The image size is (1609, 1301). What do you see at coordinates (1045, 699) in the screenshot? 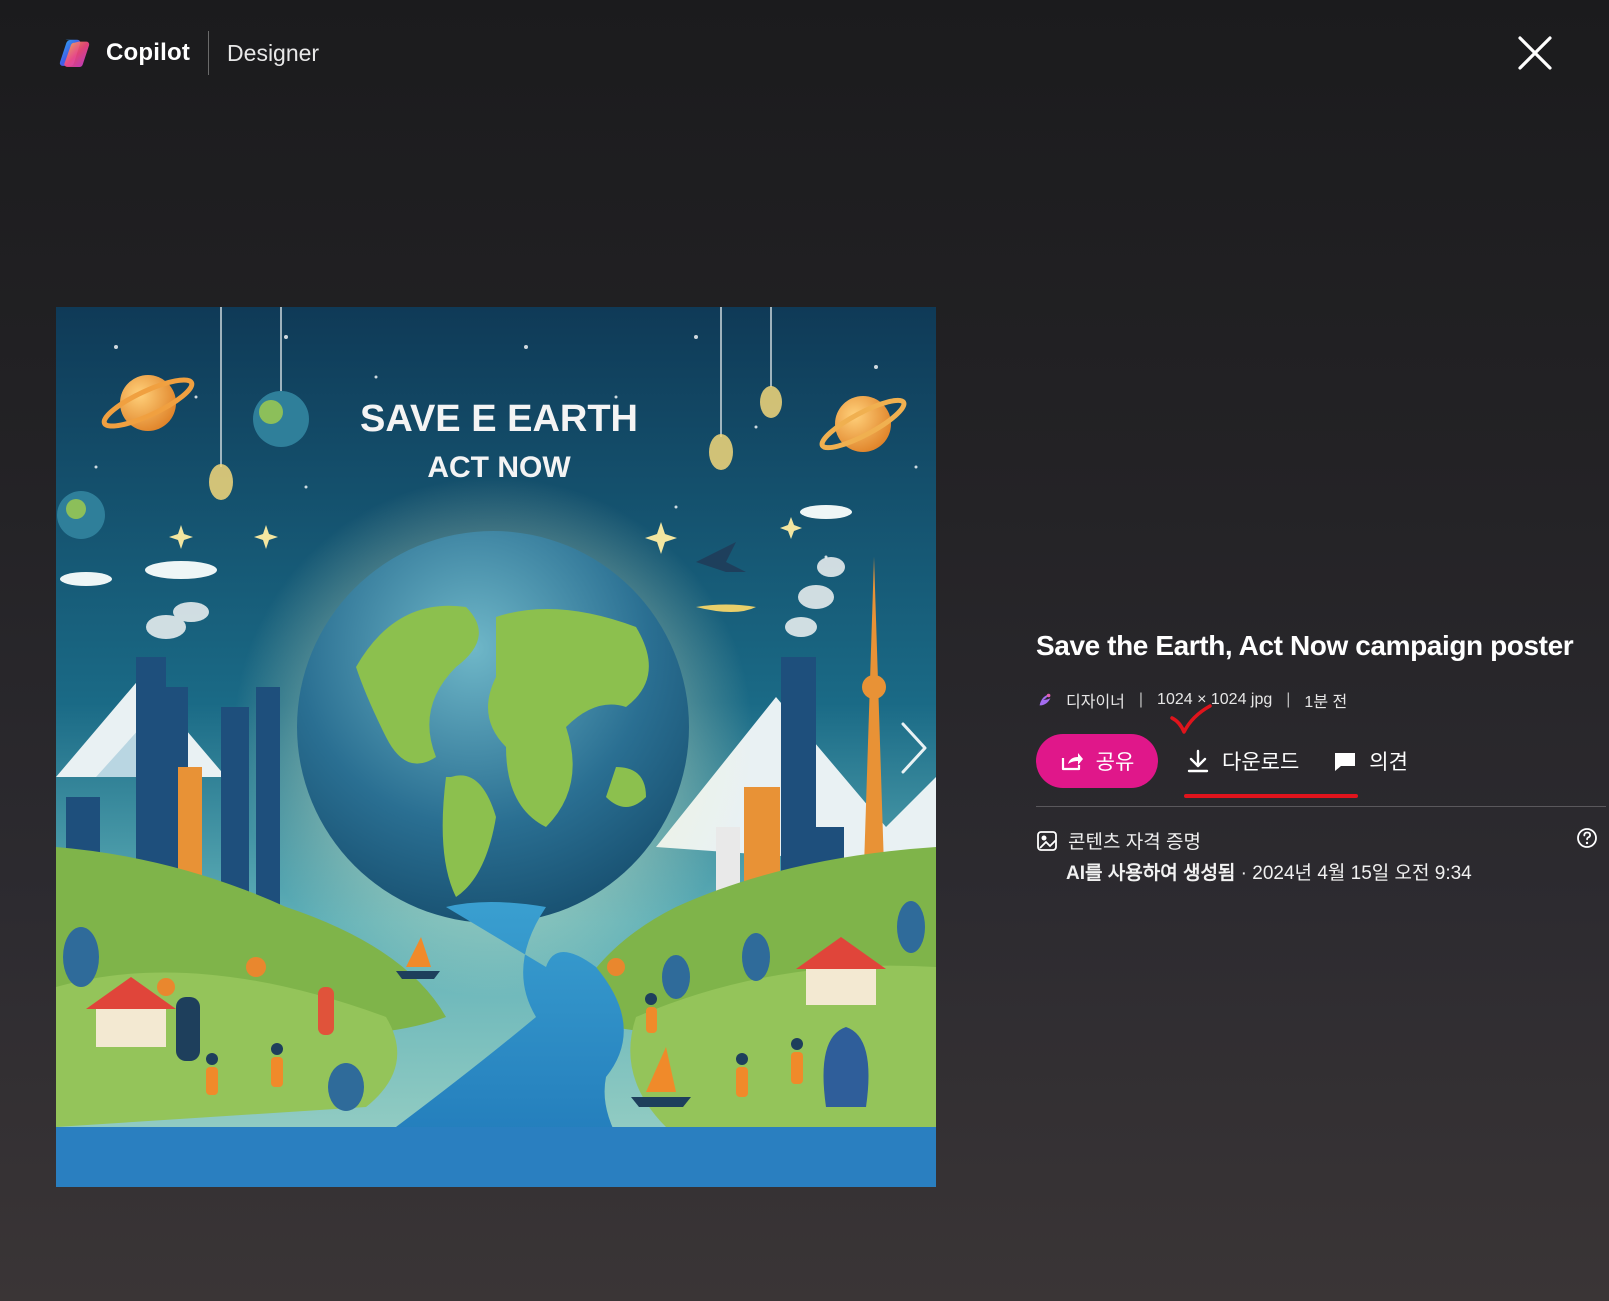
I see `designer-logo-icon` at bounding box center [1045, 699].